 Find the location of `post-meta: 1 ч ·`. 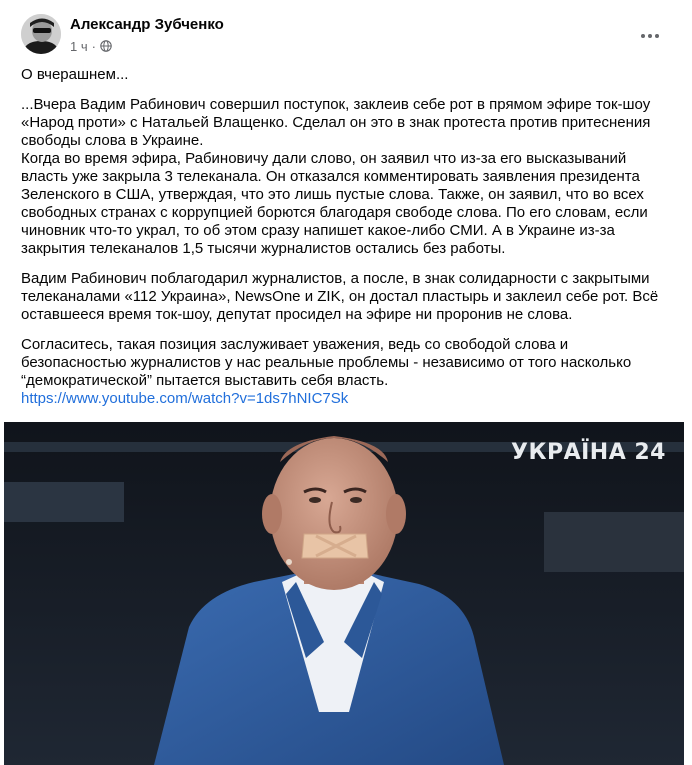

post-meta: 1 ч · is located at coordinates (91, 46).